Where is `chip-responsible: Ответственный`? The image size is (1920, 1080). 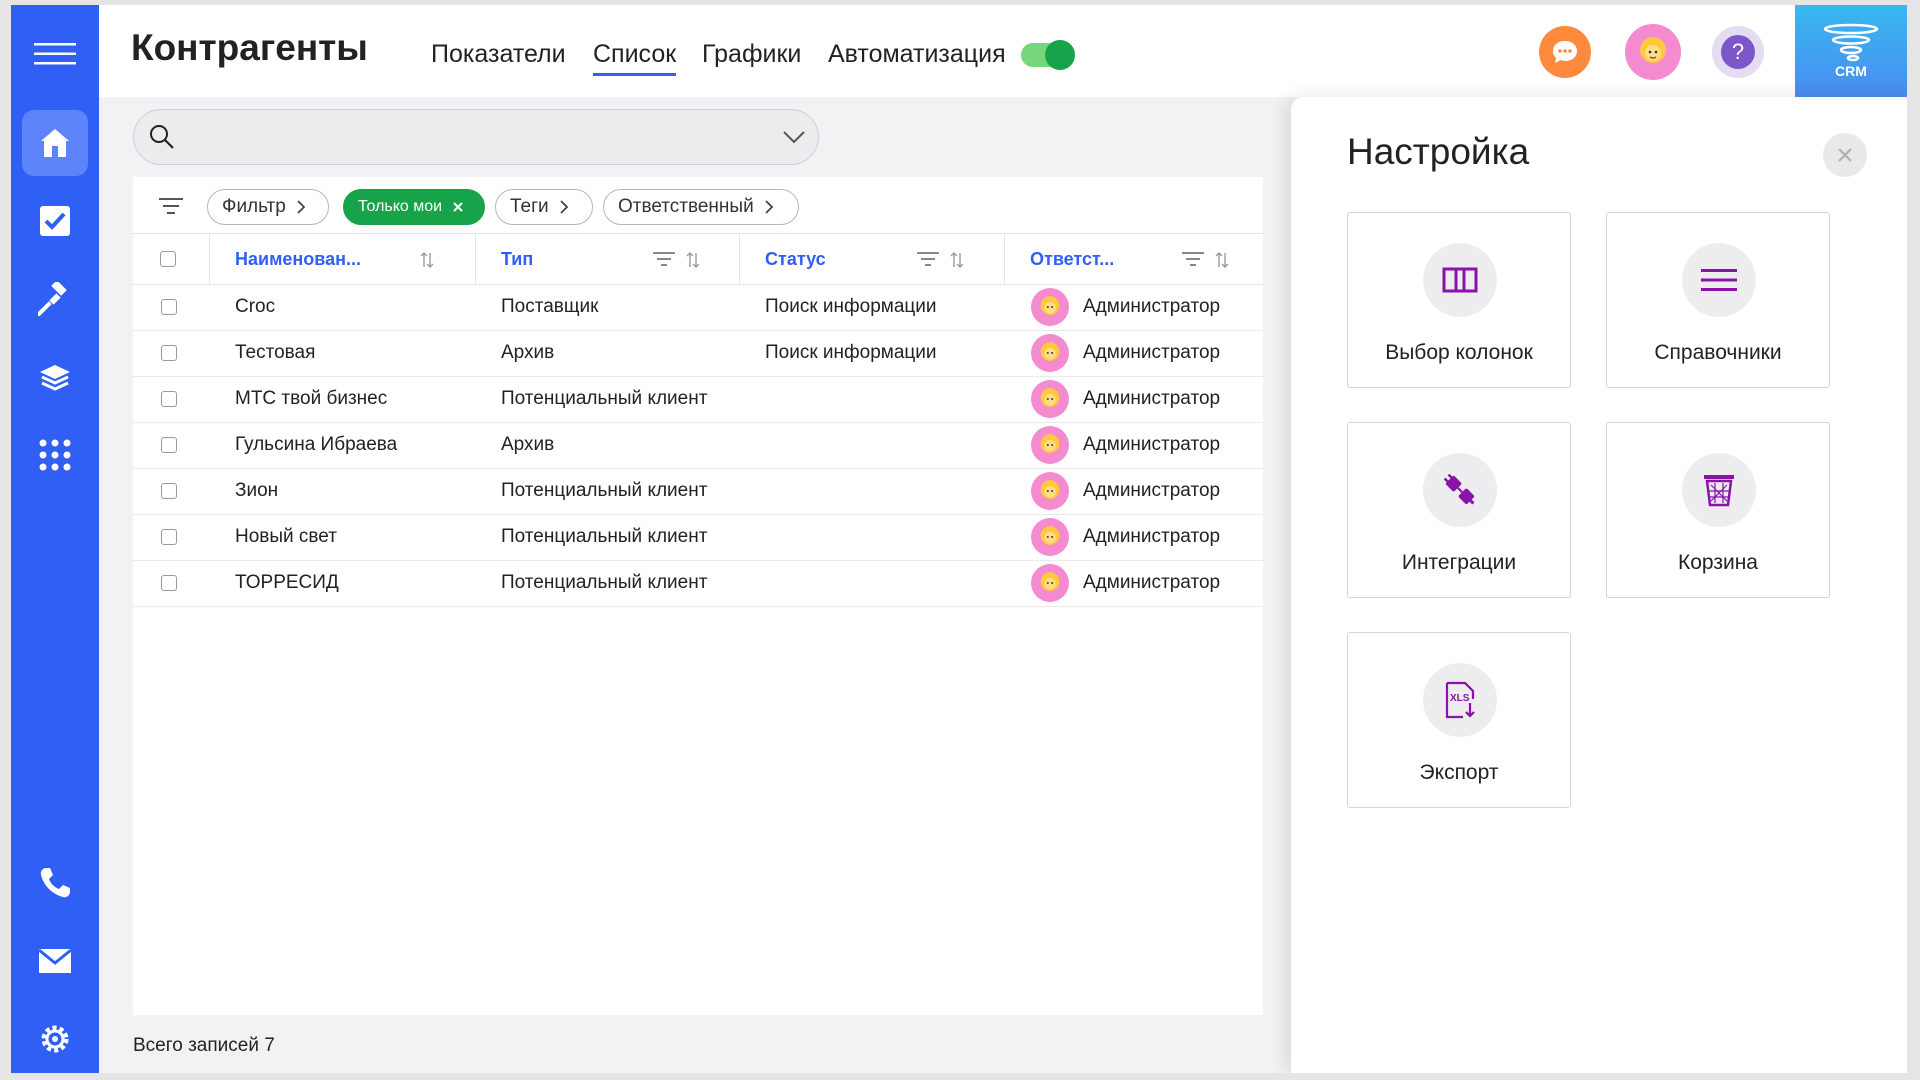 chip-responsible: Ответственный is located at coordinates (701, 207).